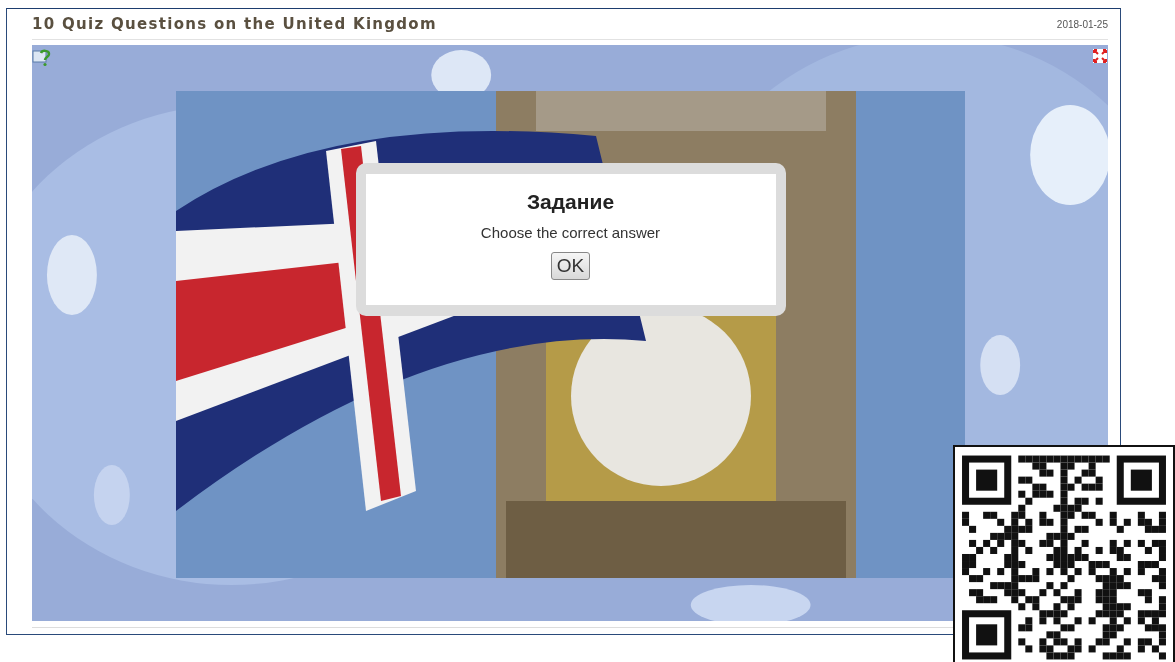 This screenshot has width=1175, height=662. I want to click on ok-button: OK, so click(570, 266).